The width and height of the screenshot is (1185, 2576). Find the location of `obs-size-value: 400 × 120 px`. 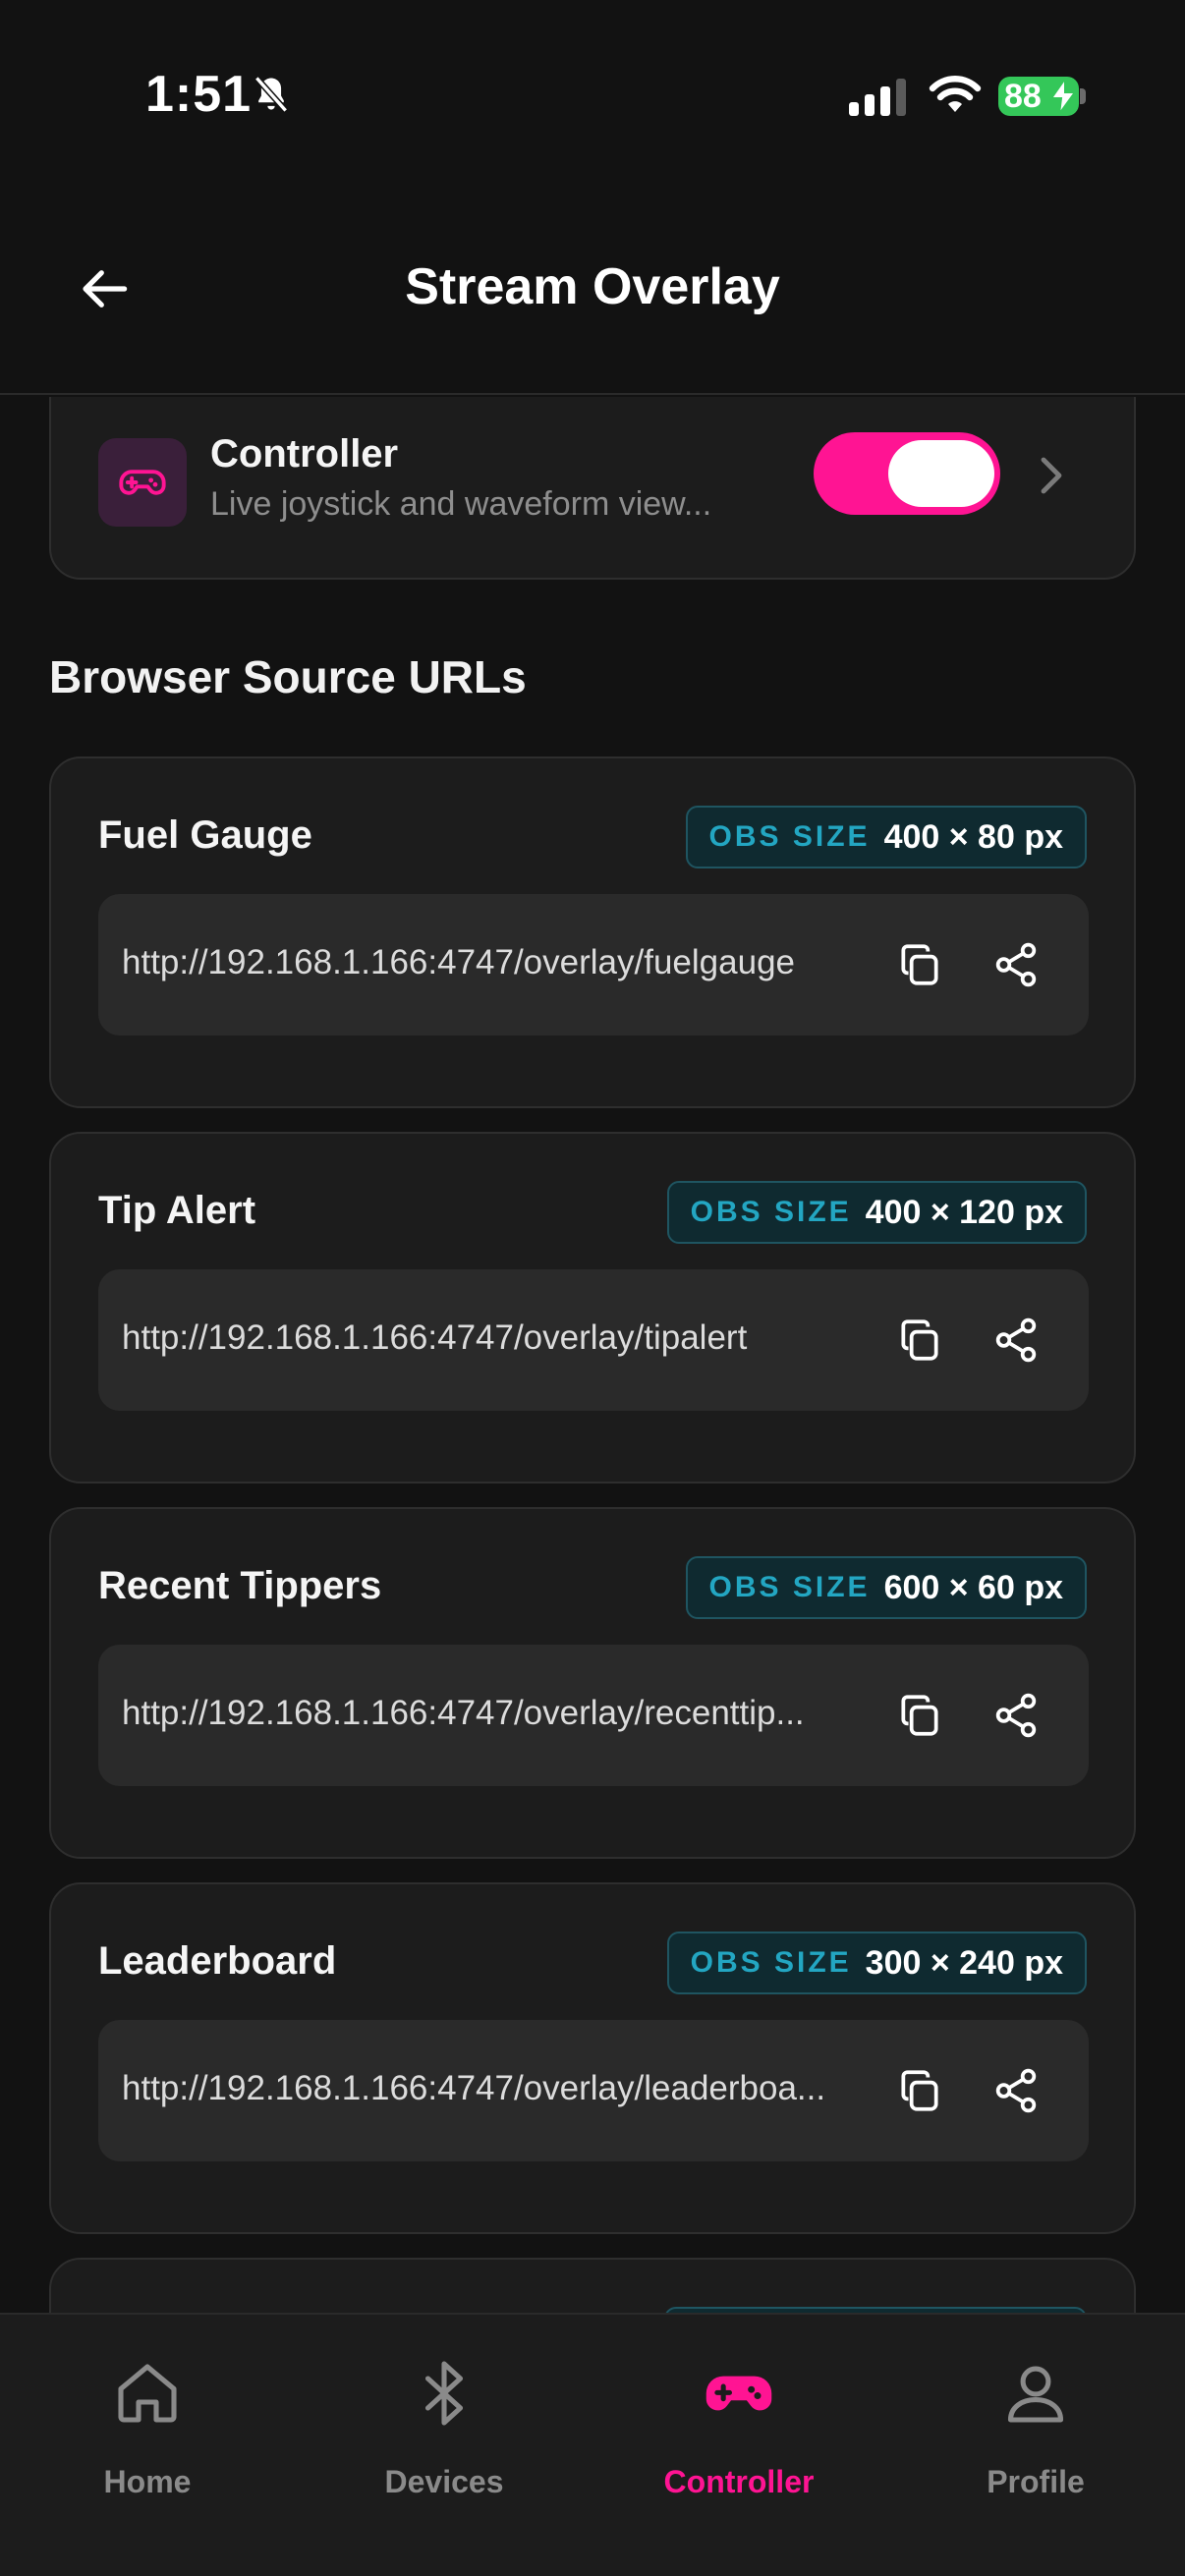

obs-size-value: 400 × 120 px is located at coordinates (964, 1212).